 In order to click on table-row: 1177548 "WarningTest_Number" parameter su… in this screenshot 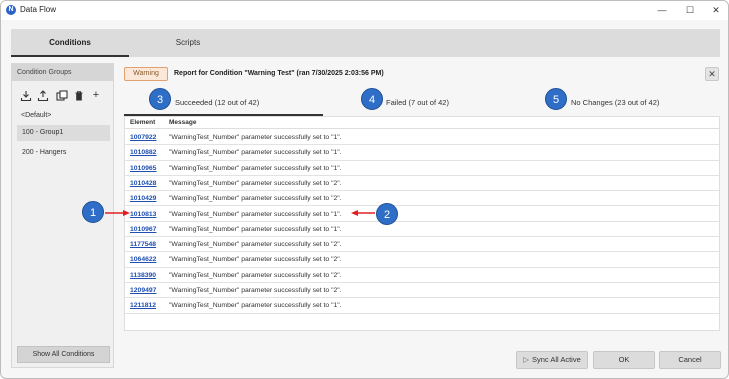, I will do `click(422, 245)`.